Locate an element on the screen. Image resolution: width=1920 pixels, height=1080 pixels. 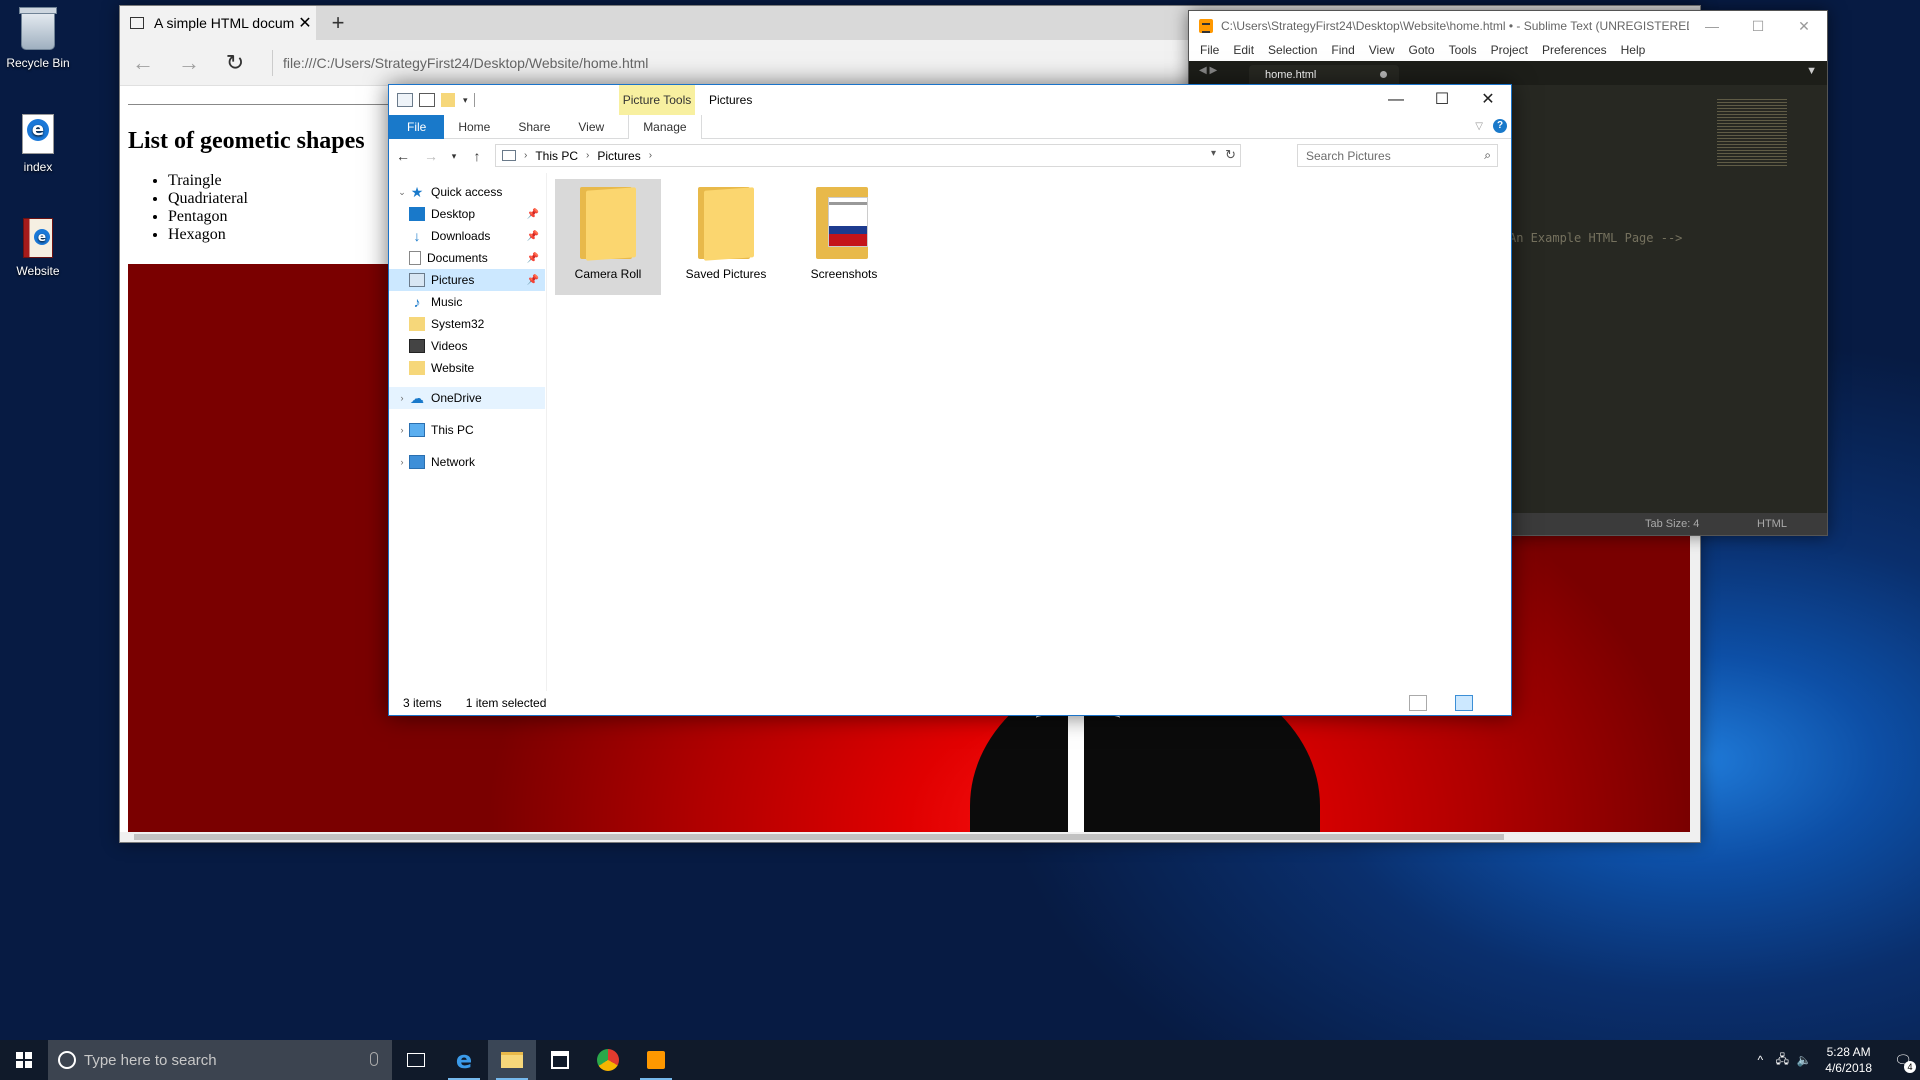
start-button is located at coordinates (24, 1060).